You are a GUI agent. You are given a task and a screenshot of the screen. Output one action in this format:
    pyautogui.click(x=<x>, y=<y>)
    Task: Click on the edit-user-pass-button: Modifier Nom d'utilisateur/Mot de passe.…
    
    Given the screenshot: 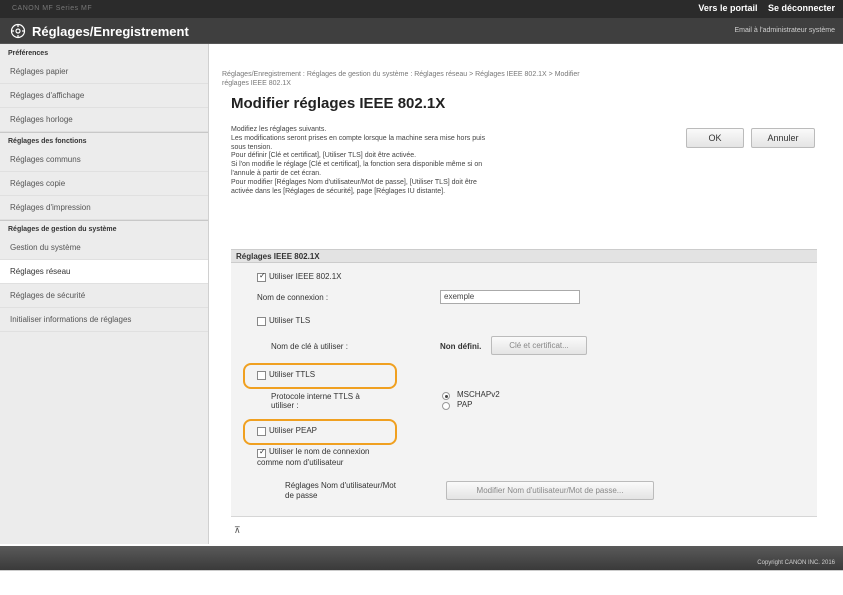 What is the action you would take?
    pyautogui.click(x=550, y=490)
    